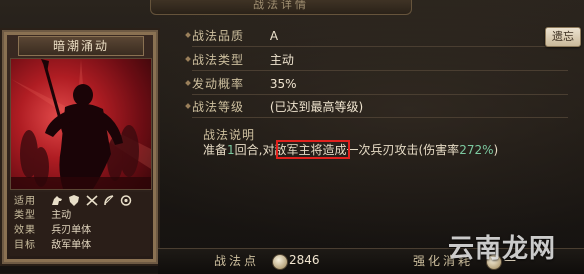 This screenshot has width=584, height=274. Describe the element at coordinates (281, 7) in the screenshot. I see `top-banner: 战法详情` at that location.